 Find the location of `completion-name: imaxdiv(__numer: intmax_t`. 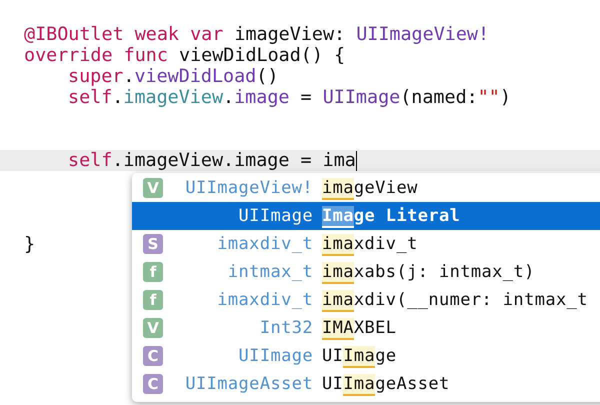

completion-name: imaxdiv(__numer: intmax_t is located at coordinates (455, 300).